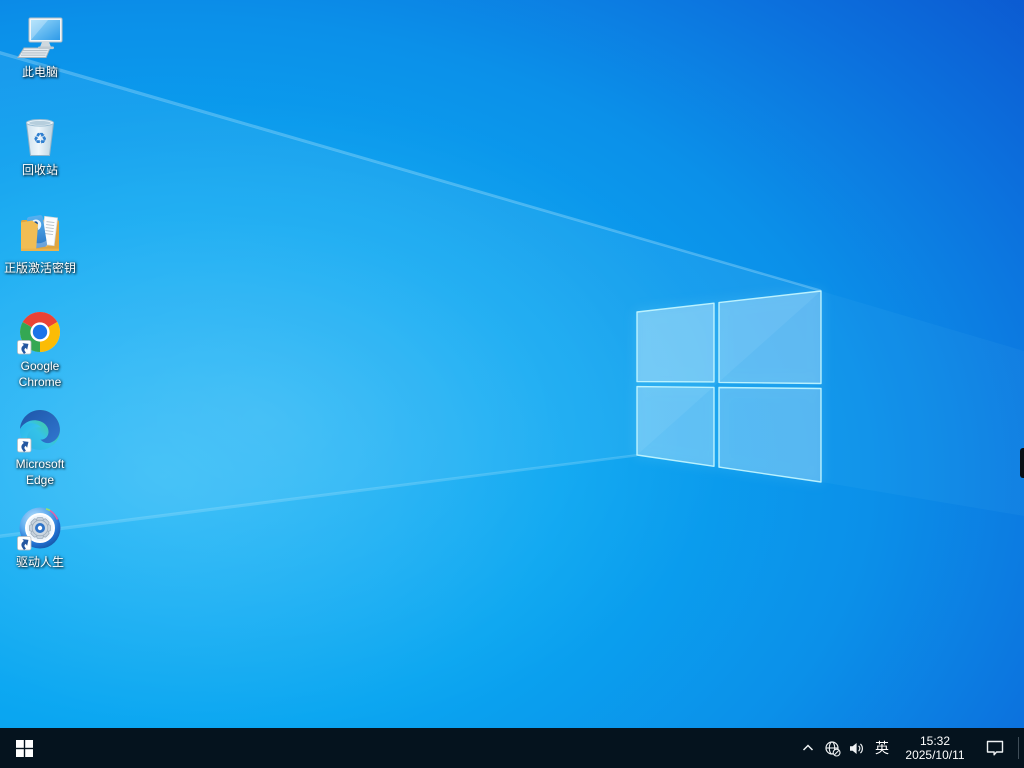 The image size is (1024, 768). I want to click on desktop-icon-microsoft-edge: Microsoft Edge, so click(40, 449).